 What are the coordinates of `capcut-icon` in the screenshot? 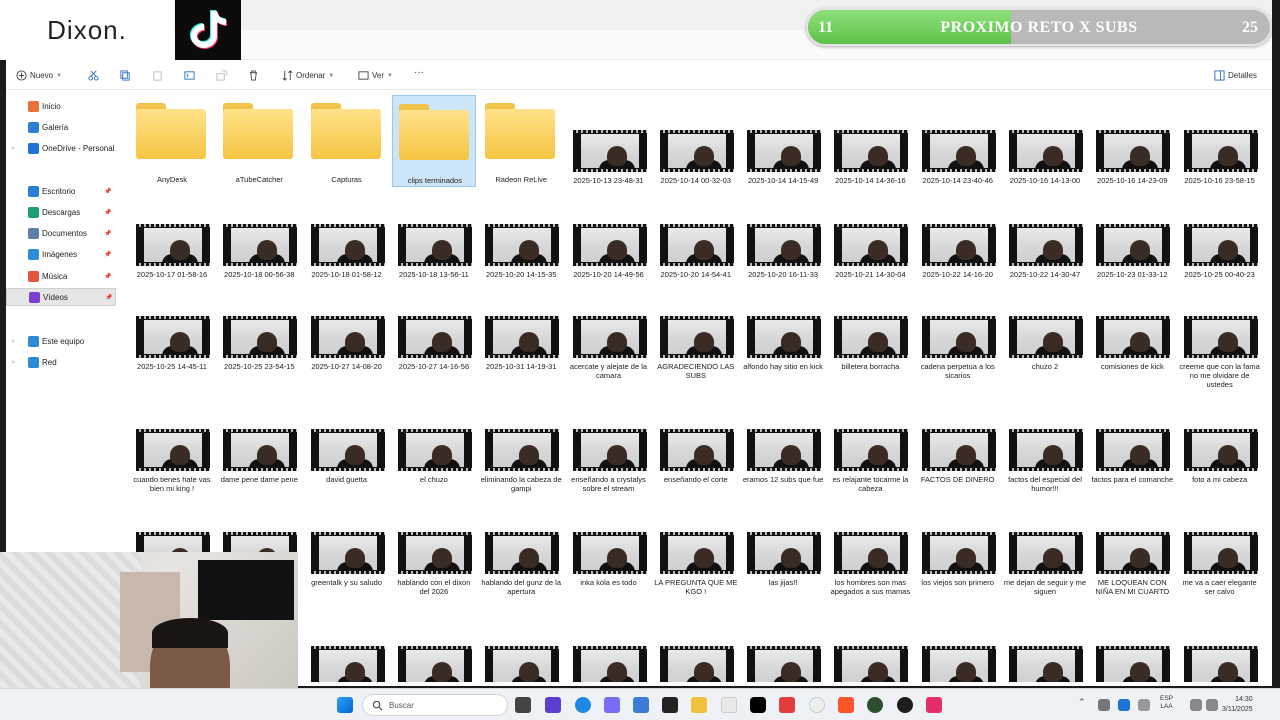 It's located at (670, 705).